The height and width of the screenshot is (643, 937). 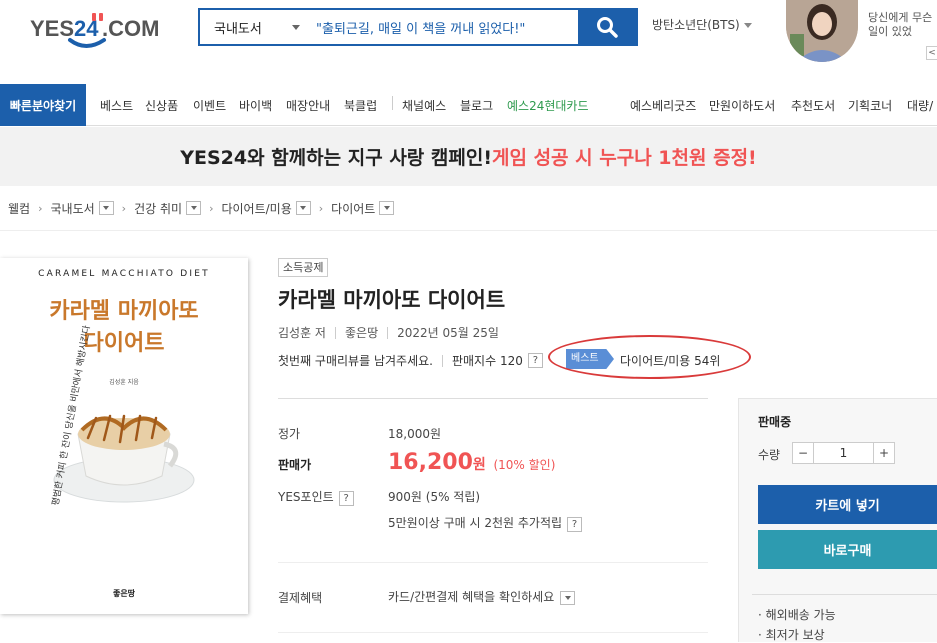 What do you see at coordinates (797, 615) in the screenshot?
I see `shipping-info-overseas: · 해외배송 가능` at bounding box center [797, 615].